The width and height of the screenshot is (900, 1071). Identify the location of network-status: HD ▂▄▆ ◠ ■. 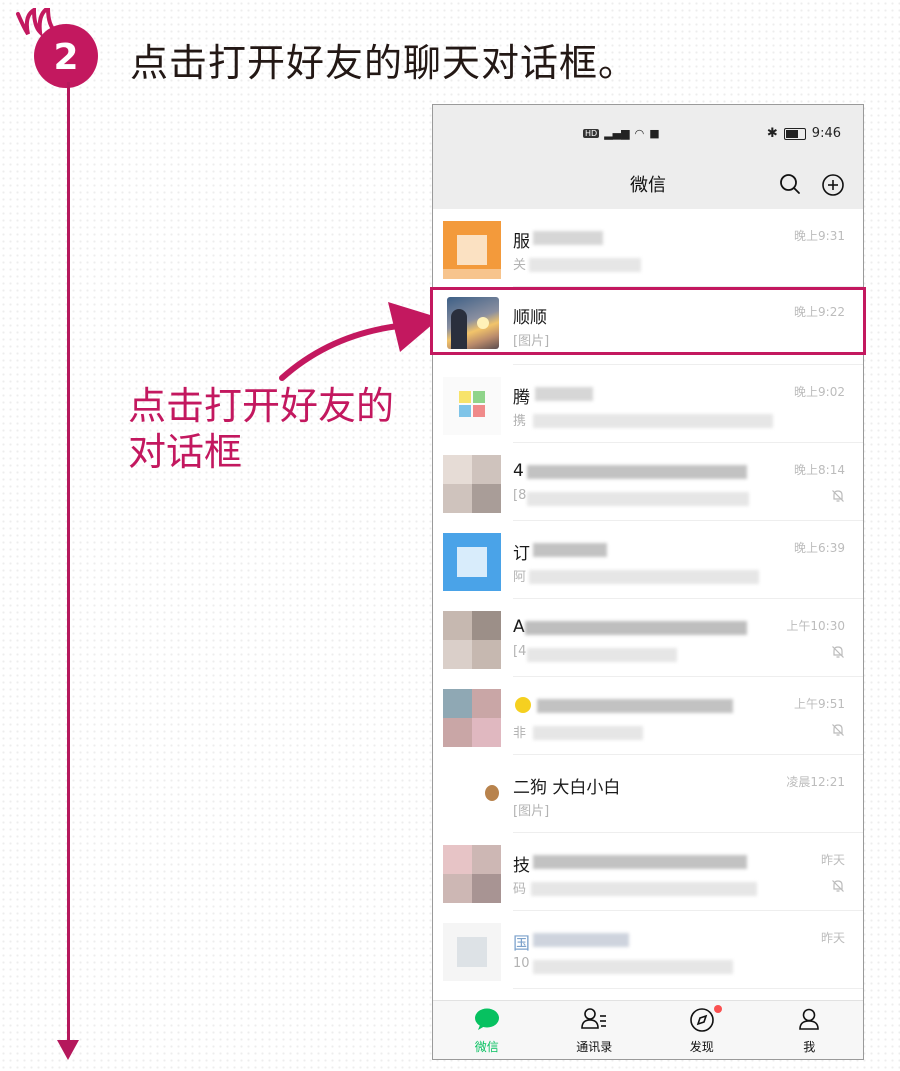
(621, 133).